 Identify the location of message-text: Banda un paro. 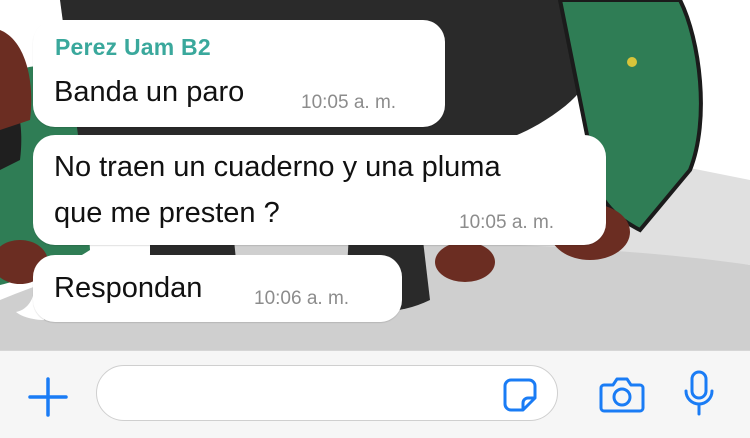
(149, 92).